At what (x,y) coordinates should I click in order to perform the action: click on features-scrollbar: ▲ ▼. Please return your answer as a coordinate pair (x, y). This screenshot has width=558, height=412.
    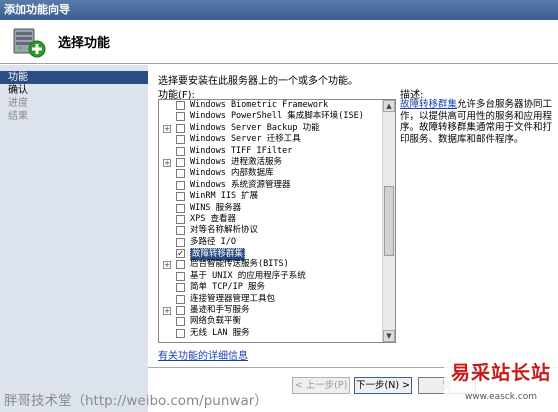
    Looking at the image, I should click on (388, 221).